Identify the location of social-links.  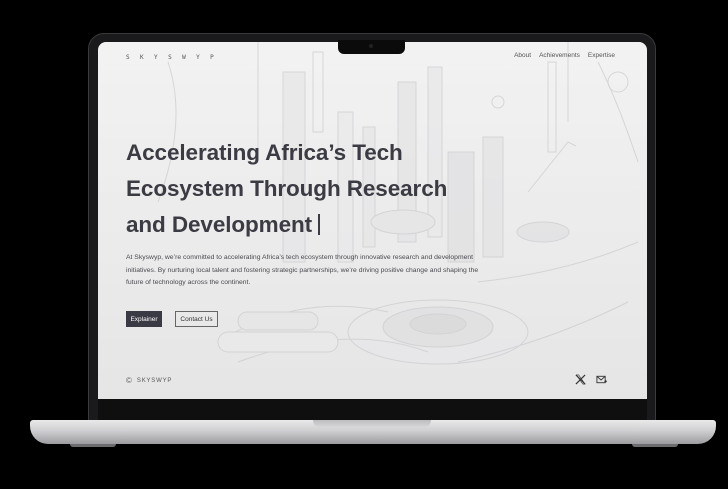
(591, 379).